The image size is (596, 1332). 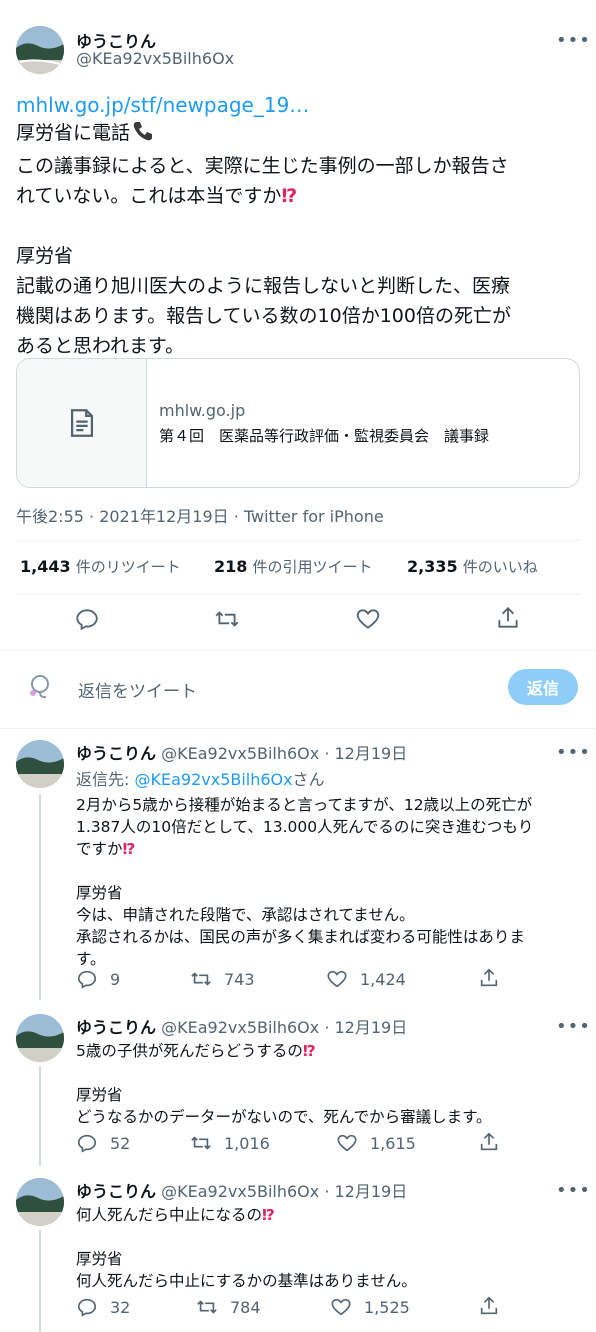 What do you see at coordinates (239, 979) in the screenshot?
I see `retweet-count: 743` at bounding box center [239, 979].